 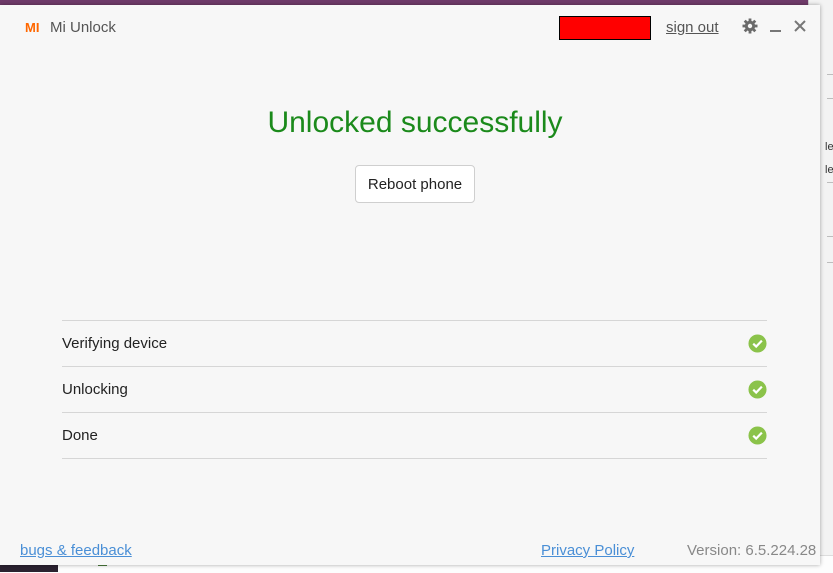 I want to click on close-icon, so click(x=800, y=26).